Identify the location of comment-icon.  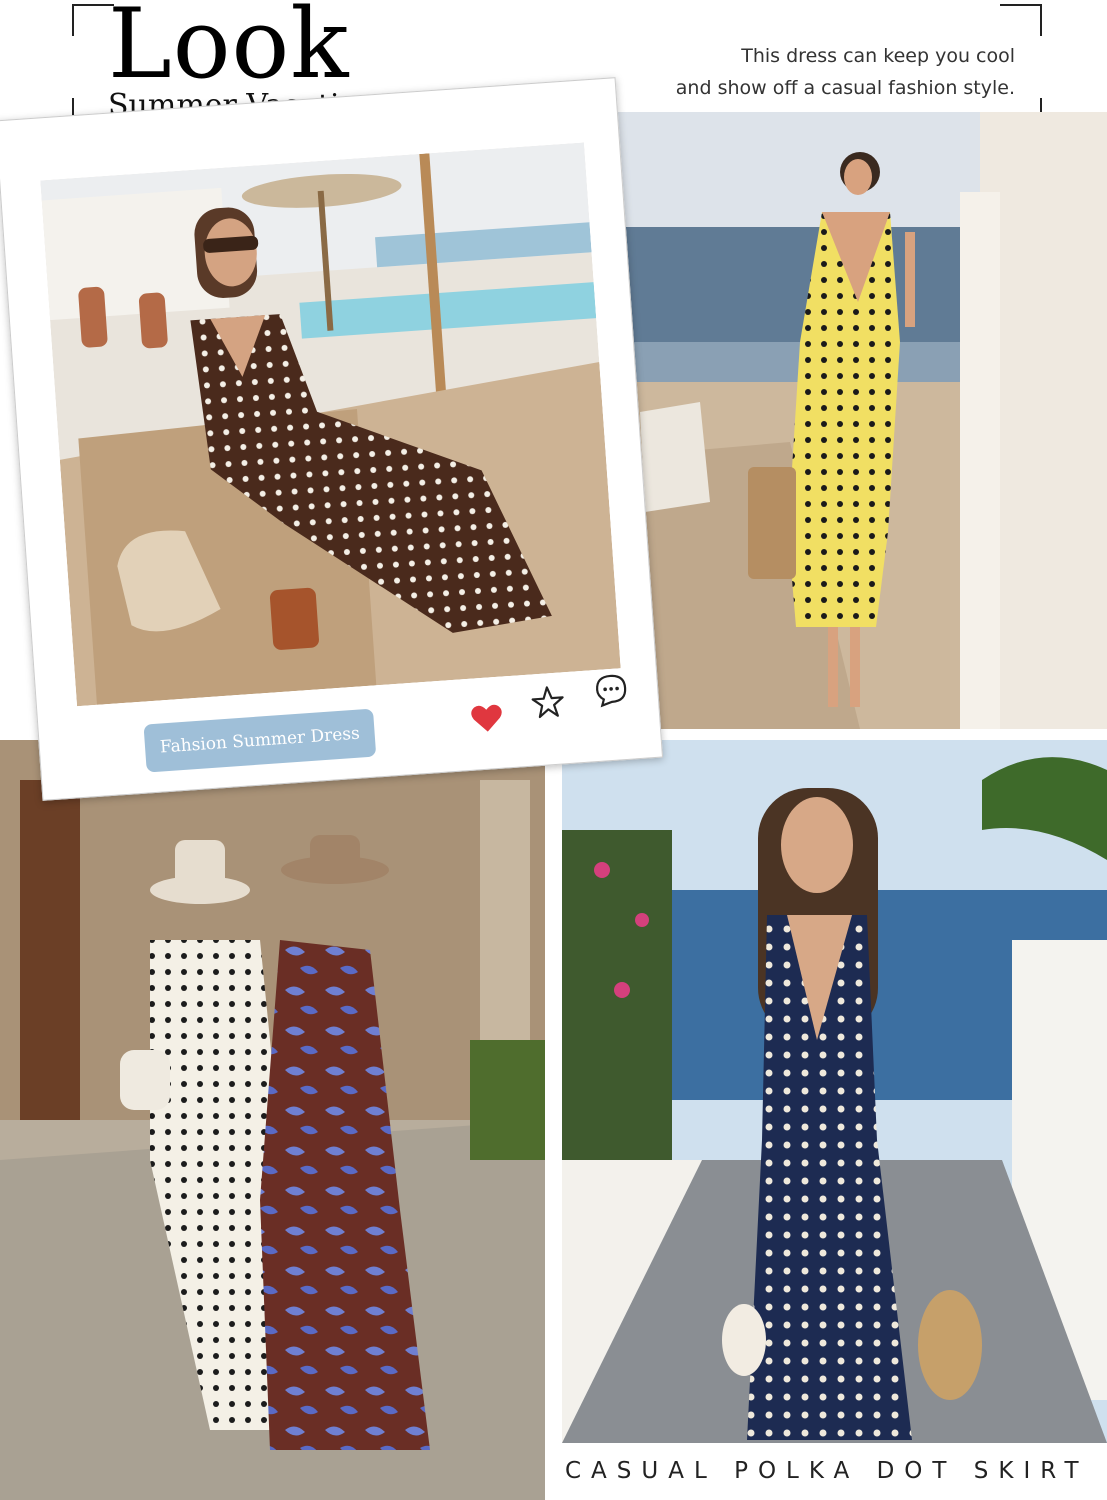
(611, 690).